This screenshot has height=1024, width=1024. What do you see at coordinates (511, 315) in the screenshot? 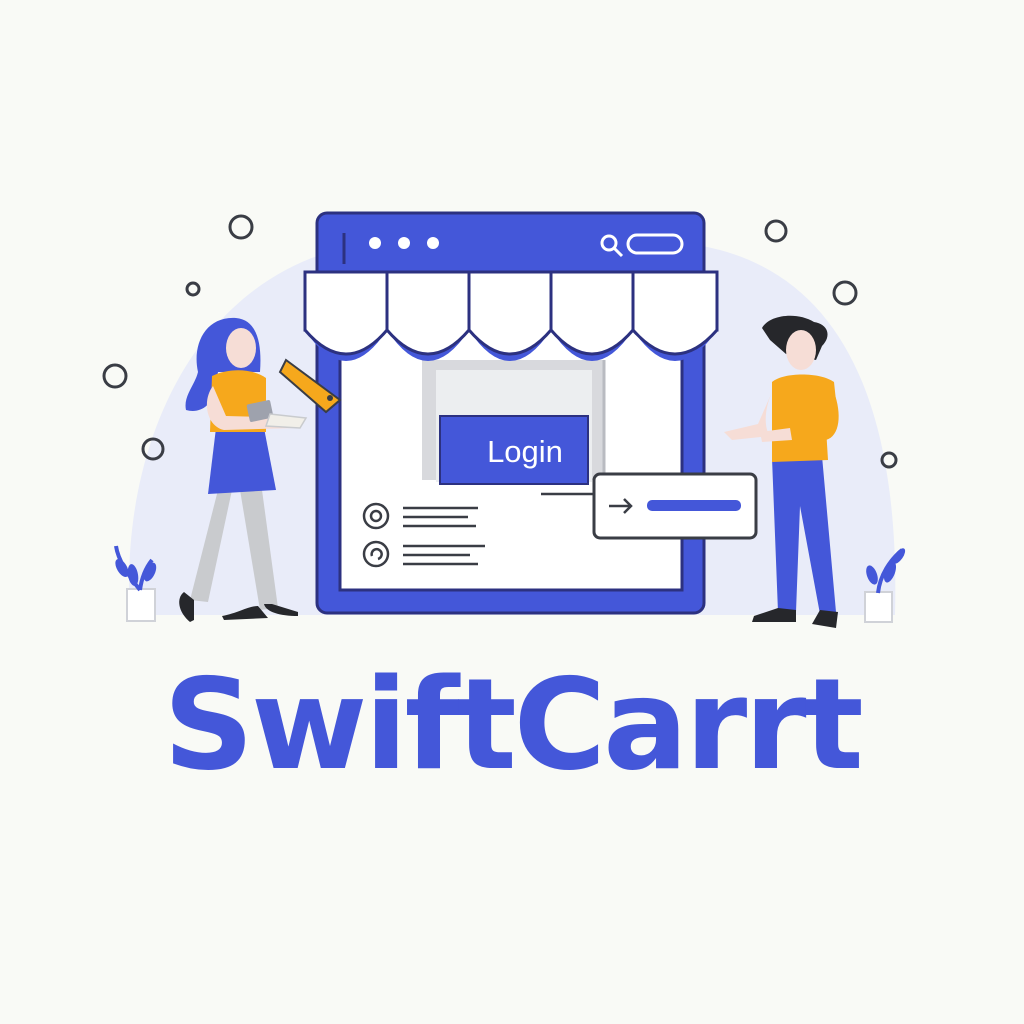
I see `store-awning` at bounding box center [511, 315].